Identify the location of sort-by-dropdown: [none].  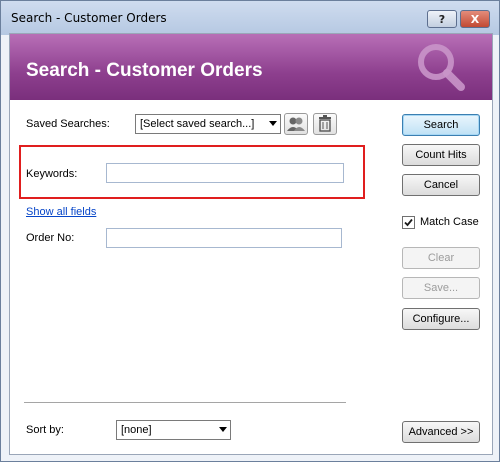
(173, 430).